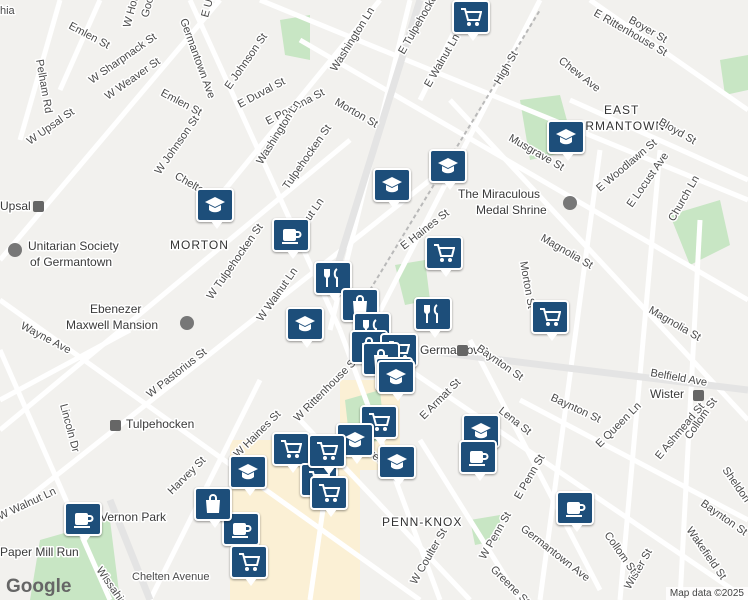  Describe the element at coordinates (579, 75) in the screenshot. I see `svg-text: Chew Ave` at that location.